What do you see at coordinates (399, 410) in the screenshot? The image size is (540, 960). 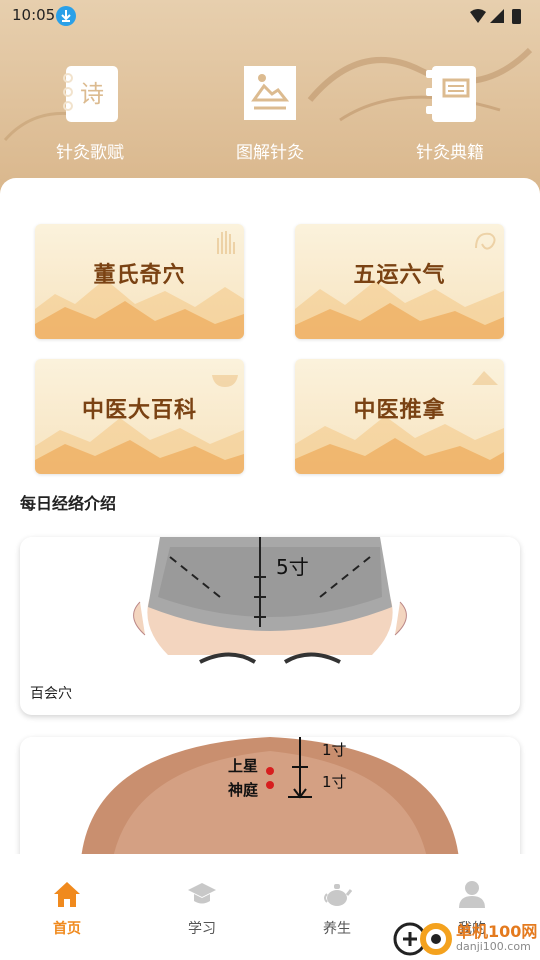 I see `tile-label: 中医推拿` at bounding box center [399, 410].